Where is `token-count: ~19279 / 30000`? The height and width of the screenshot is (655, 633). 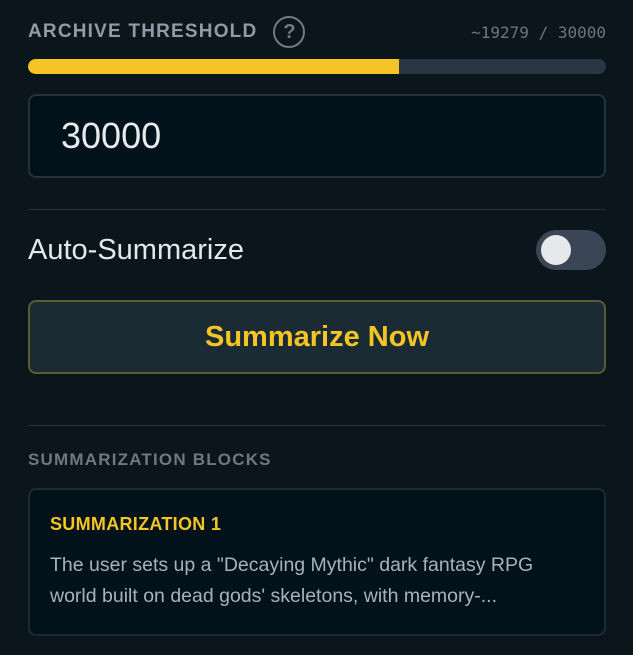
token-count: ~19279 / 30000 is located at coordinates (538, 32).